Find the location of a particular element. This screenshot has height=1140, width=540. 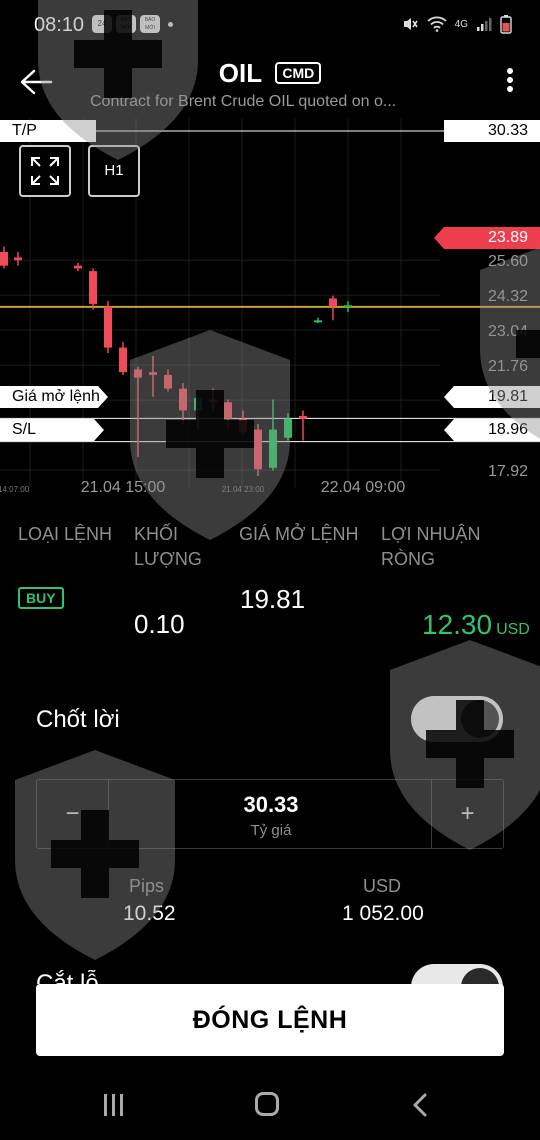

order-type-header: LOẠI LỆNH is located at coordinates (65, 534).